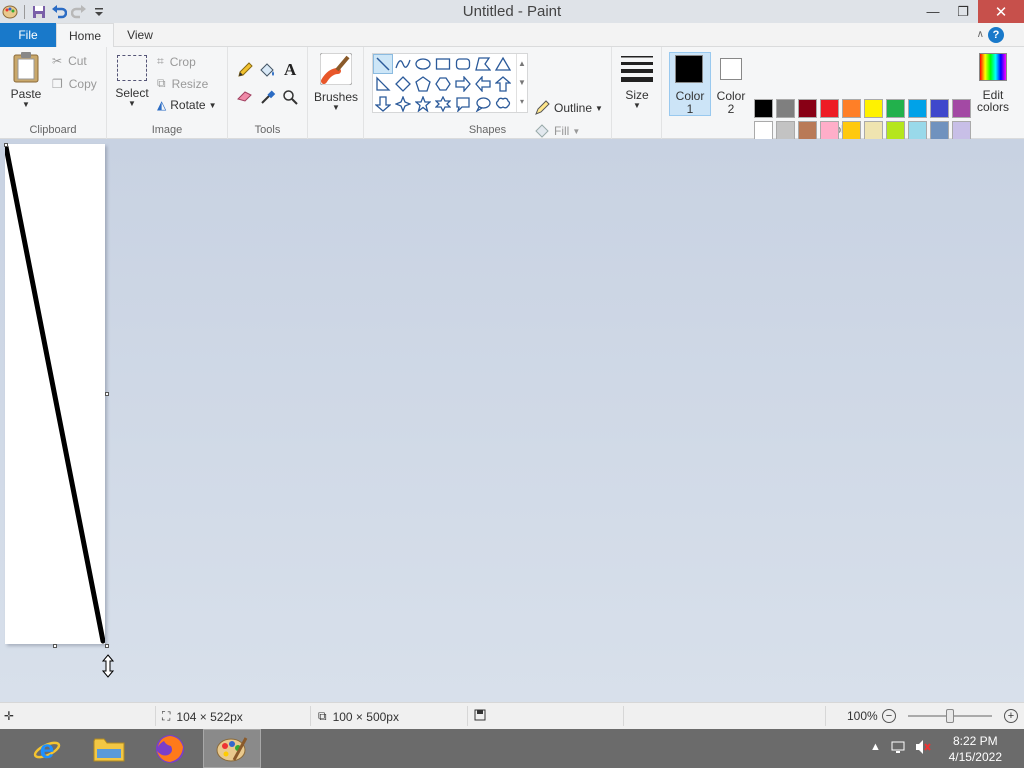 This screenshot has width=1024, height=768. What do you see at coordinates (923, 748) in the screenshot?
I see `volume-muted-icon` at bounding box center [923, 748].